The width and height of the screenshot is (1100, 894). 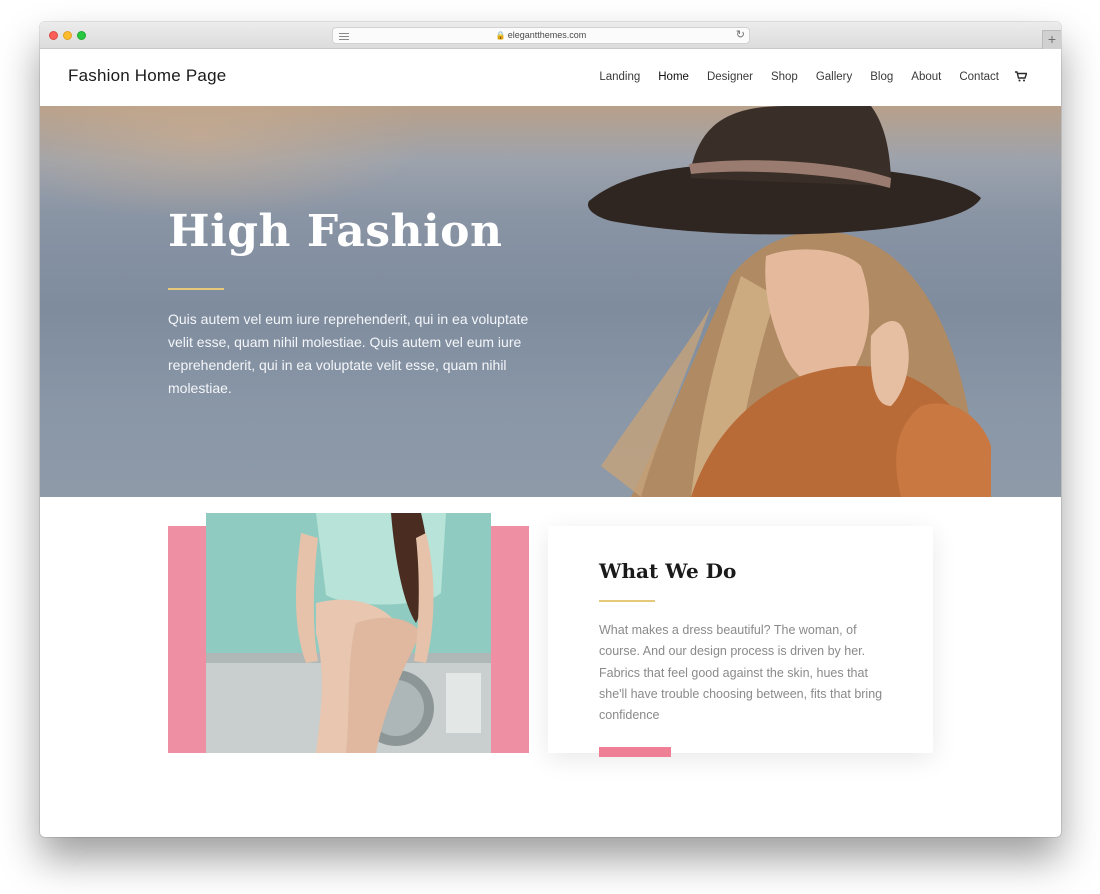 What do you see at coordinates (53, 35) in the screenshot?
I see `close-window-button` at bounding box center [53, 35].